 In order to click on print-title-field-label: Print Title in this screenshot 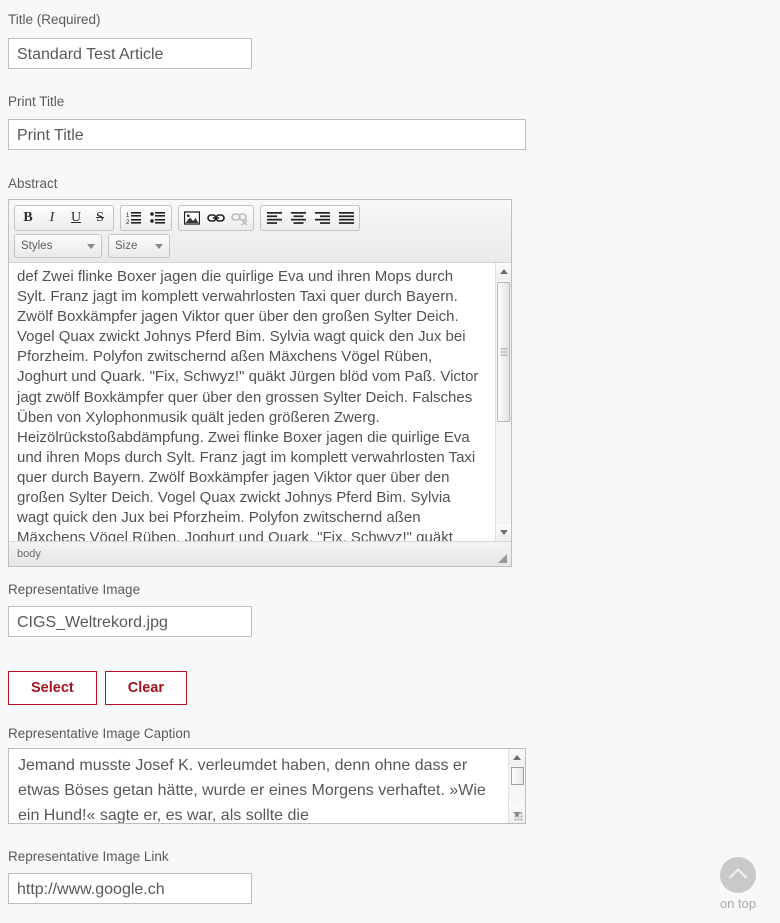, I will do `click(36, 101)`.